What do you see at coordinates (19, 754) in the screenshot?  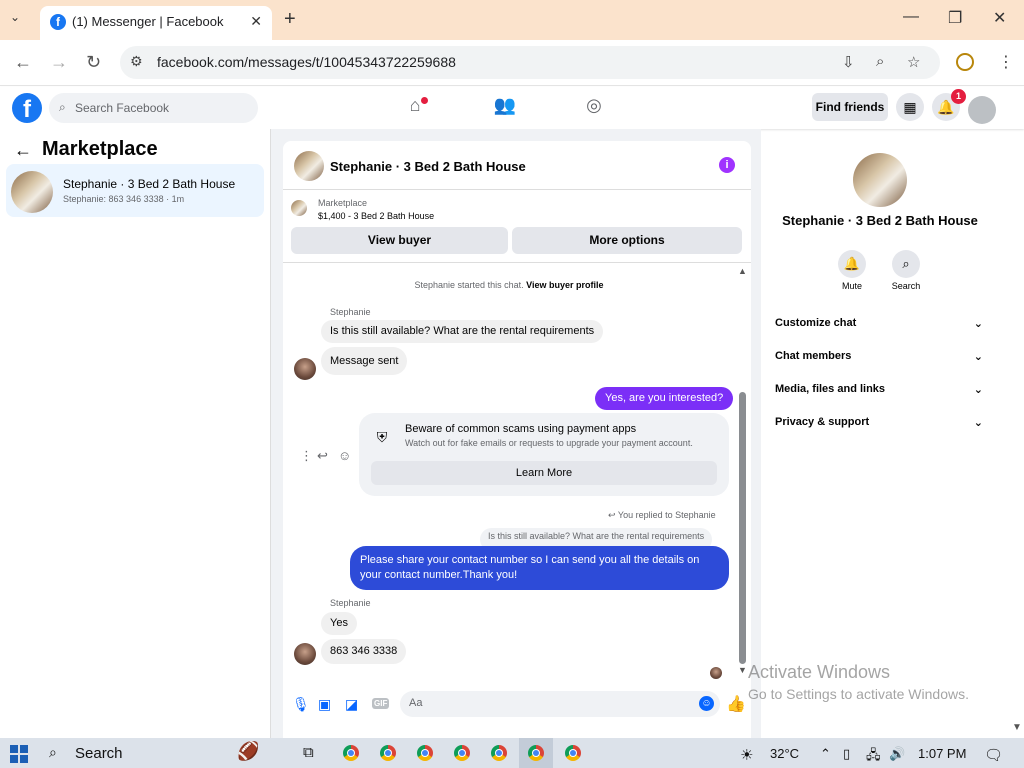 I see `windows-start-icon` at bounding box center [19, 754].